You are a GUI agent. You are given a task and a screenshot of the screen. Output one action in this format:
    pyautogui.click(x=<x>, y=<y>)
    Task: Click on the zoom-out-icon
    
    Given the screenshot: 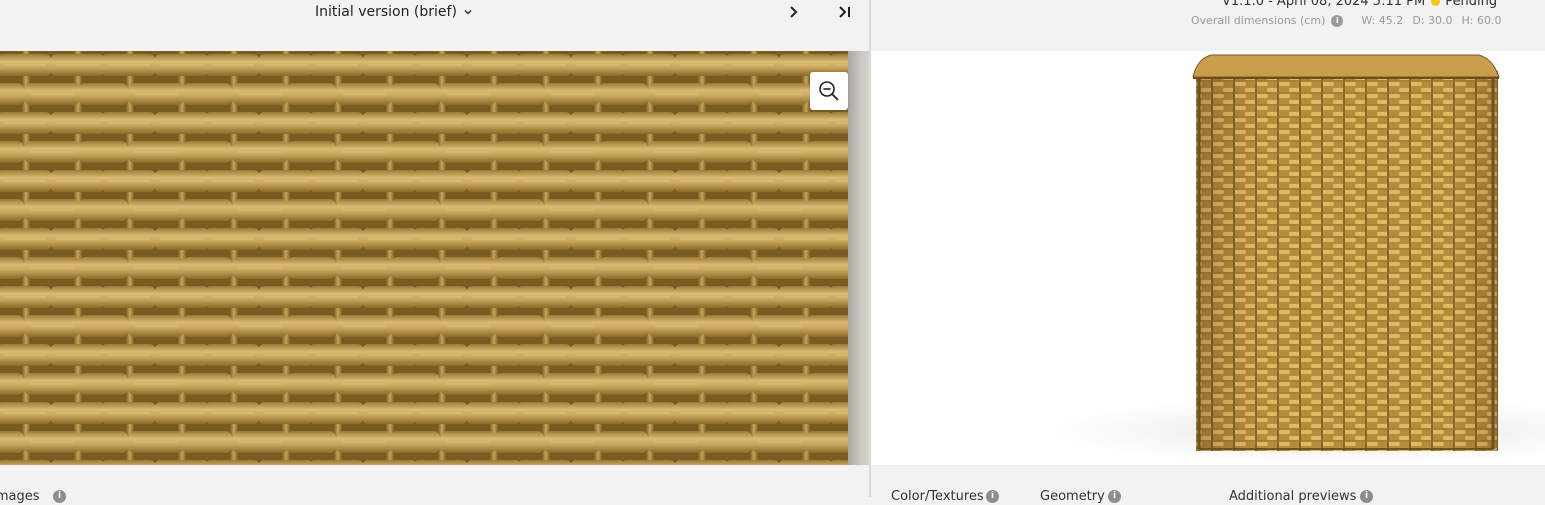 What is the action you would take?
    pyautogui.click(x=829, y=91)
    